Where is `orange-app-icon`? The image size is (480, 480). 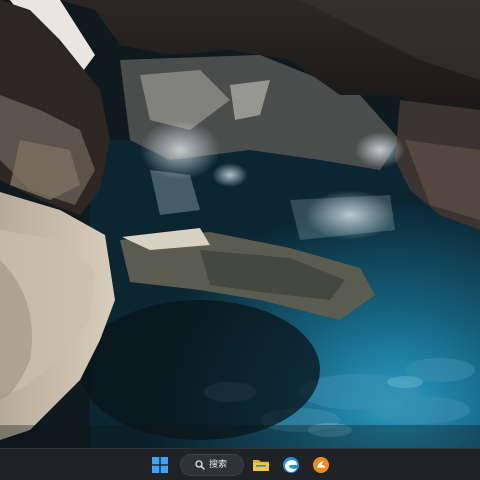 orange-app-icon is located at coordinates (321, 465).